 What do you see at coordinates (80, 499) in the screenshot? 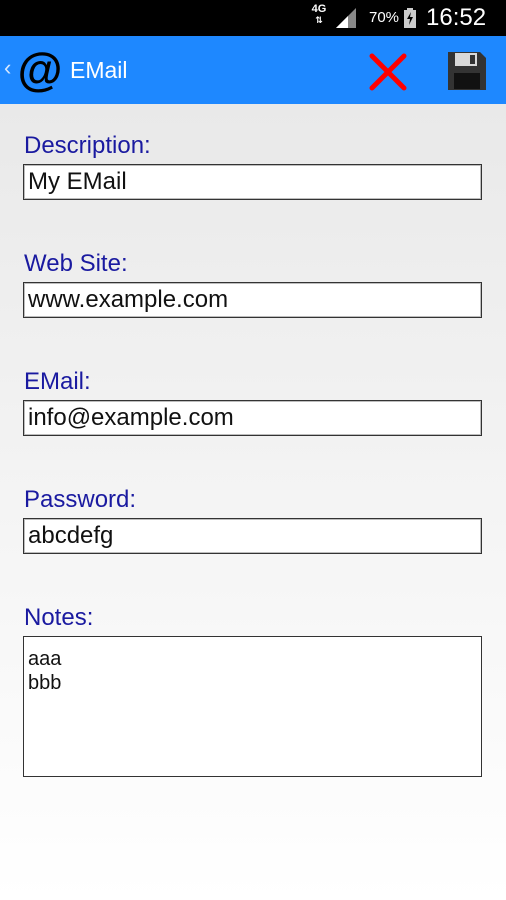
I see `password-label: Password:` at bounding box center [80, 499].